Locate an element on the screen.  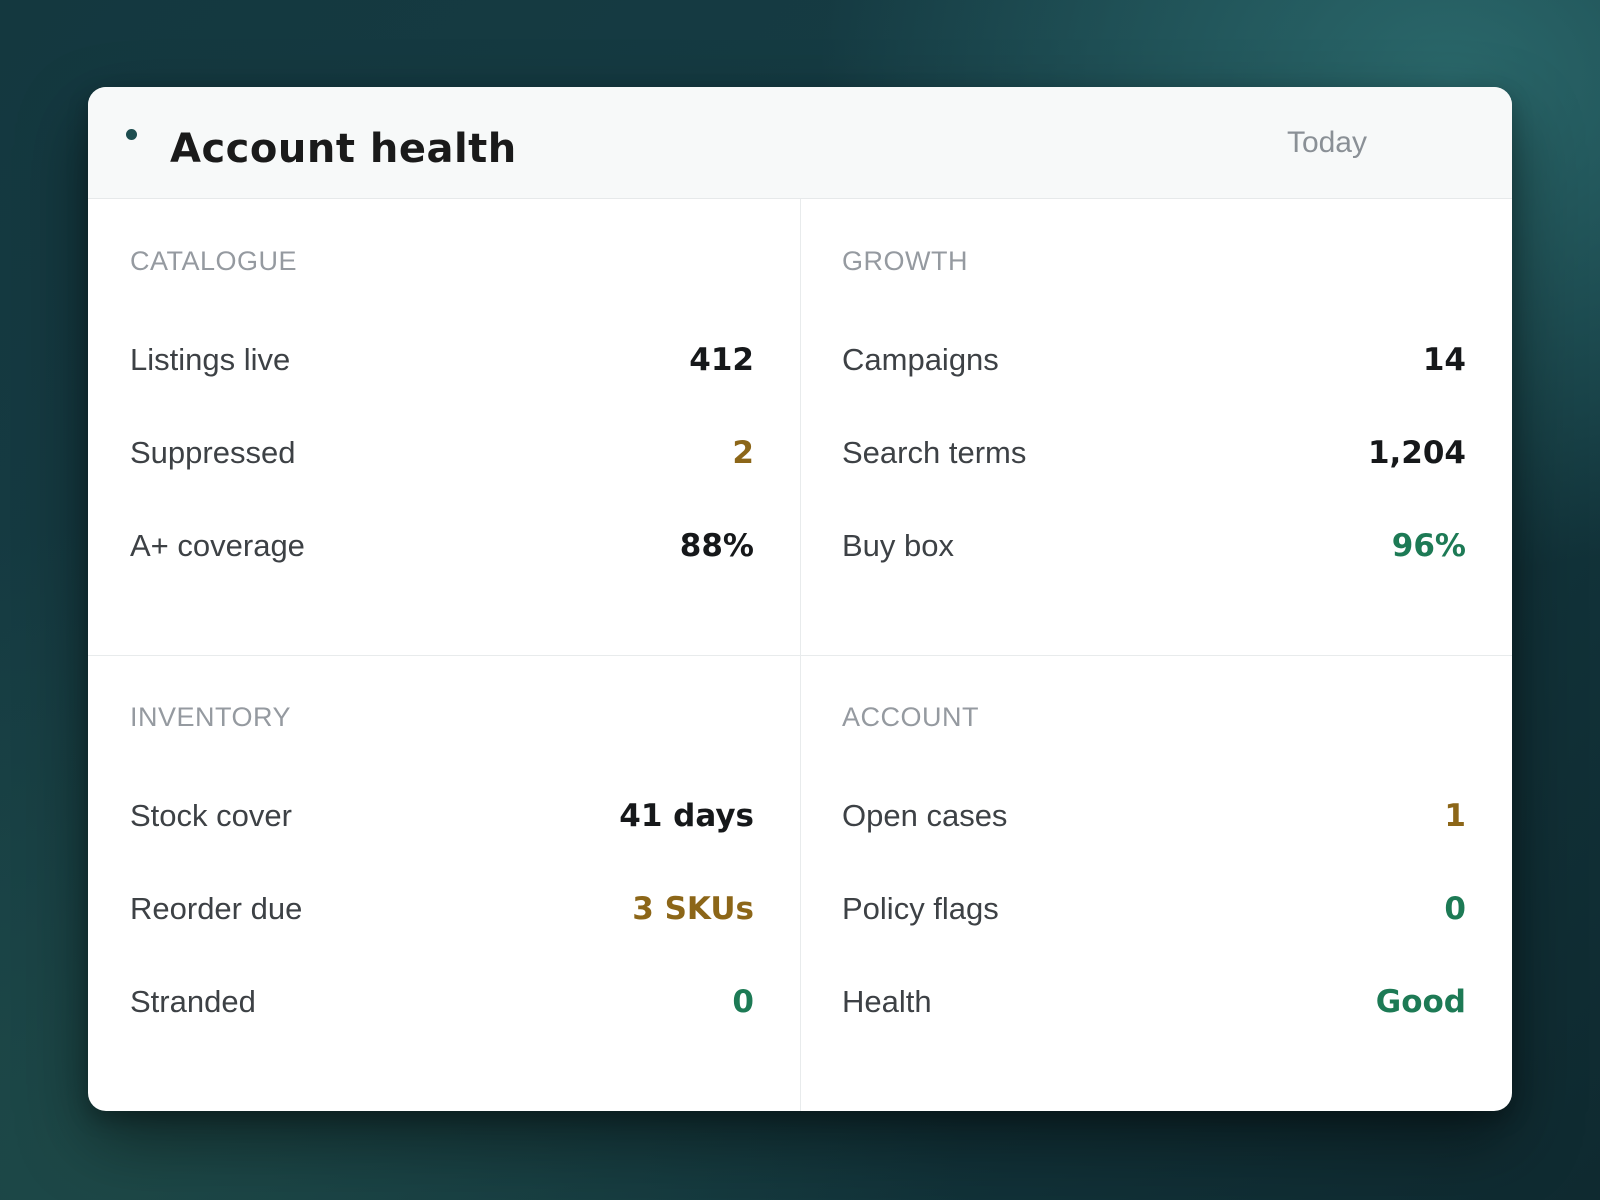
metric-row-suppressed: Suppressed 2 is located at coordinates (442, 453).